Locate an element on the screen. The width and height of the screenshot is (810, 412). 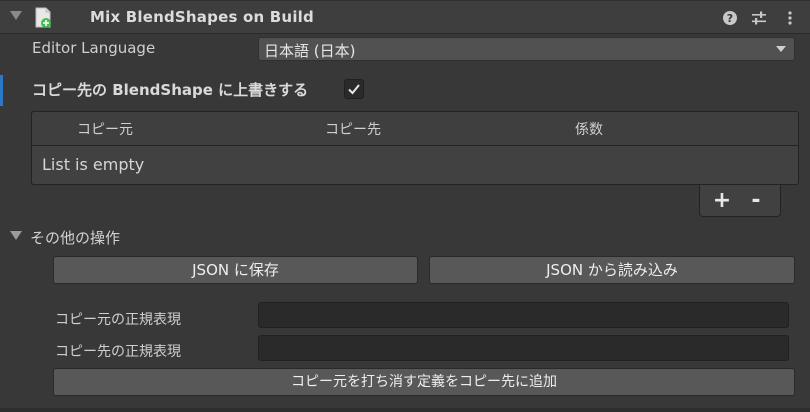
modified-indicator is located at coordinates (1, 90).